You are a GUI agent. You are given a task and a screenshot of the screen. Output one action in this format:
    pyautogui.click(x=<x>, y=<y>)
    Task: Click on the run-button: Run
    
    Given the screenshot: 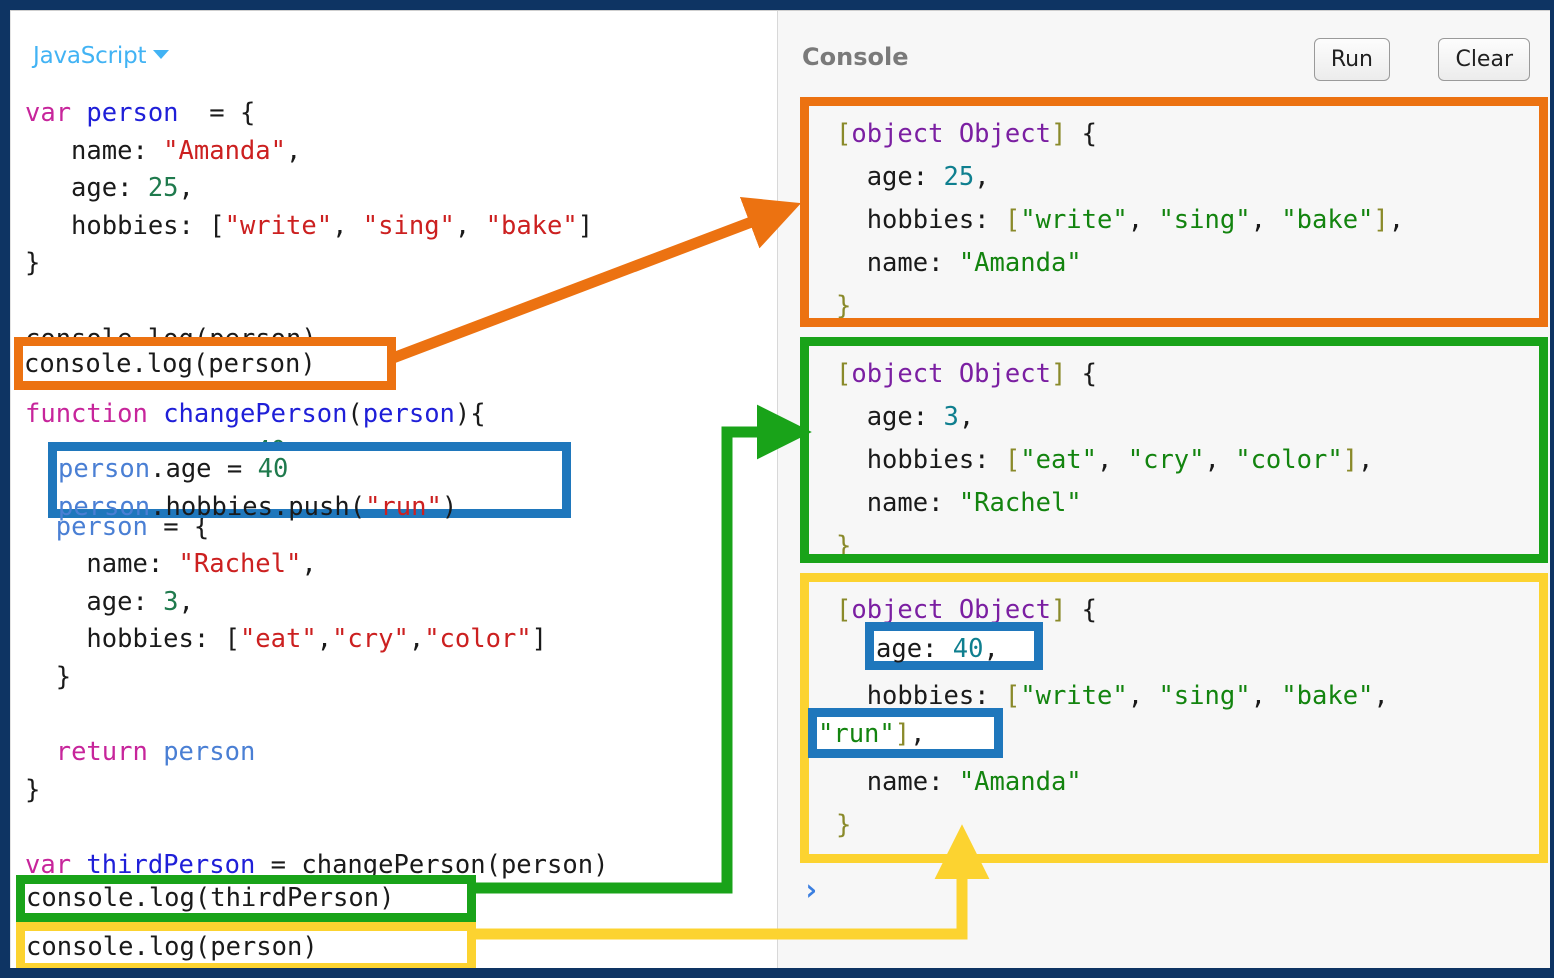 What is the action you would take?
    pyautogui.click(x=1351, y=59)
    